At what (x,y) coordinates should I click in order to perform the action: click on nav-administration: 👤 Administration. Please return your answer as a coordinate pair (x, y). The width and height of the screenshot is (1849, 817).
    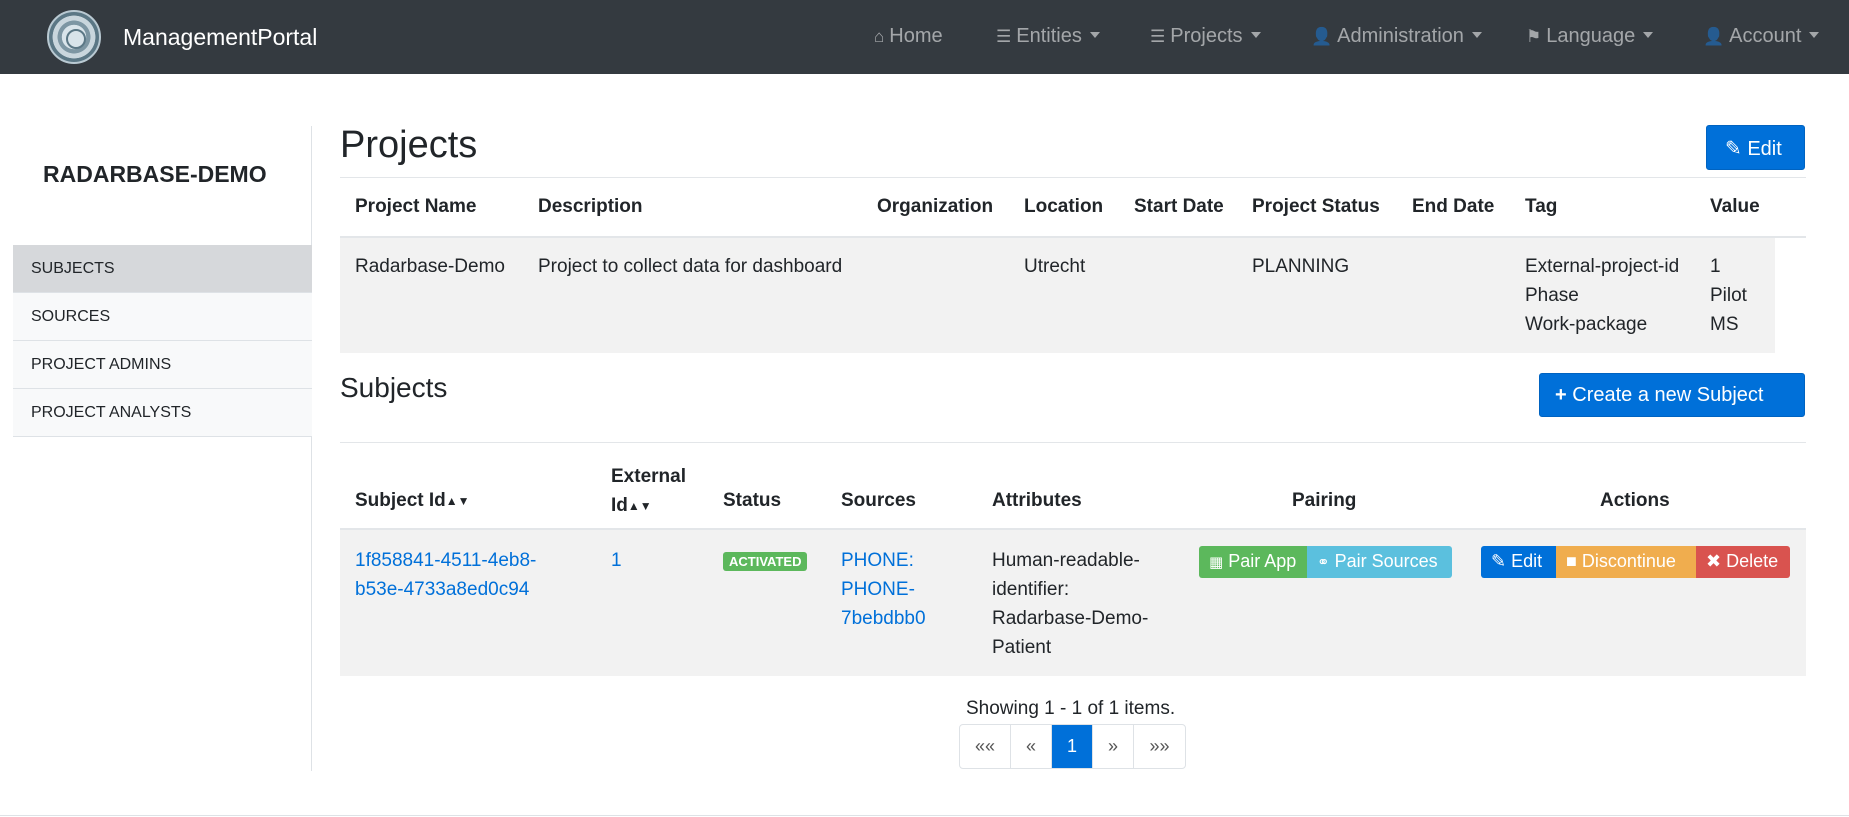
    Looking at the image, I should click on (1396, 36).